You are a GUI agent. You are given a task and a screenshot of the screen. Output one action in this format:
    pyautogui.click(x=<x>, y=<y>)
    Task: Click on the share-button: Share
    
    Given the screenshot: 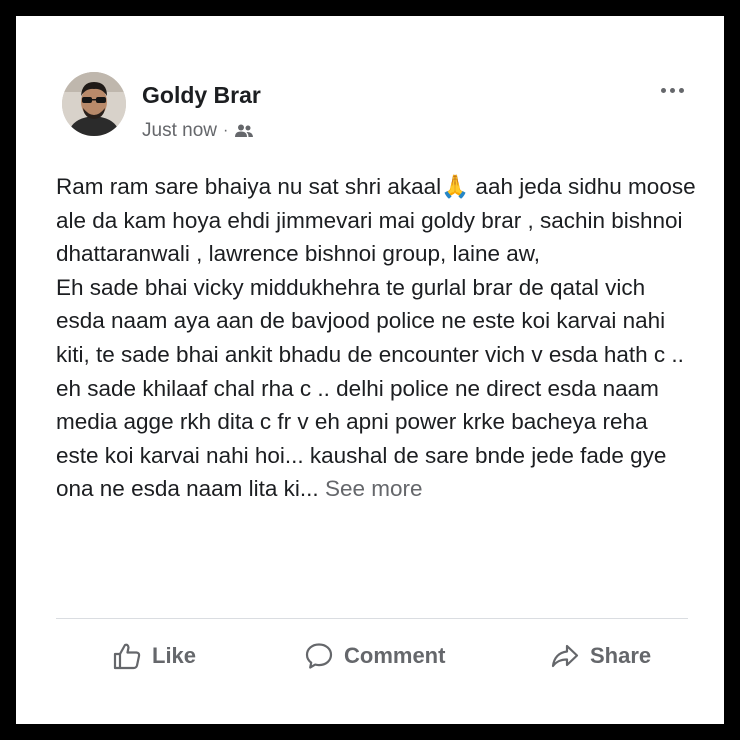 What is the action you would take?
    pyautogui.click(x=600, y=656)
    